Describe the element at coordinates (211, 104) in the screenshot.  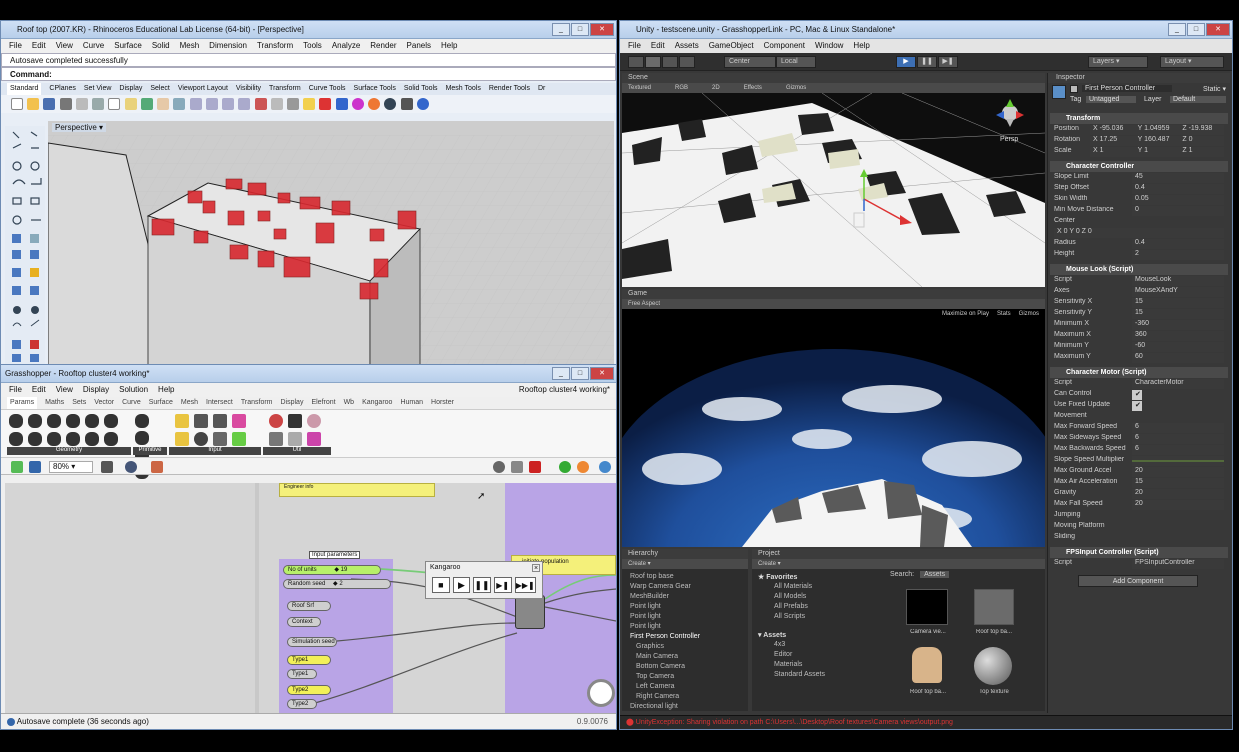
I see `zoom-window-icon` at that location.